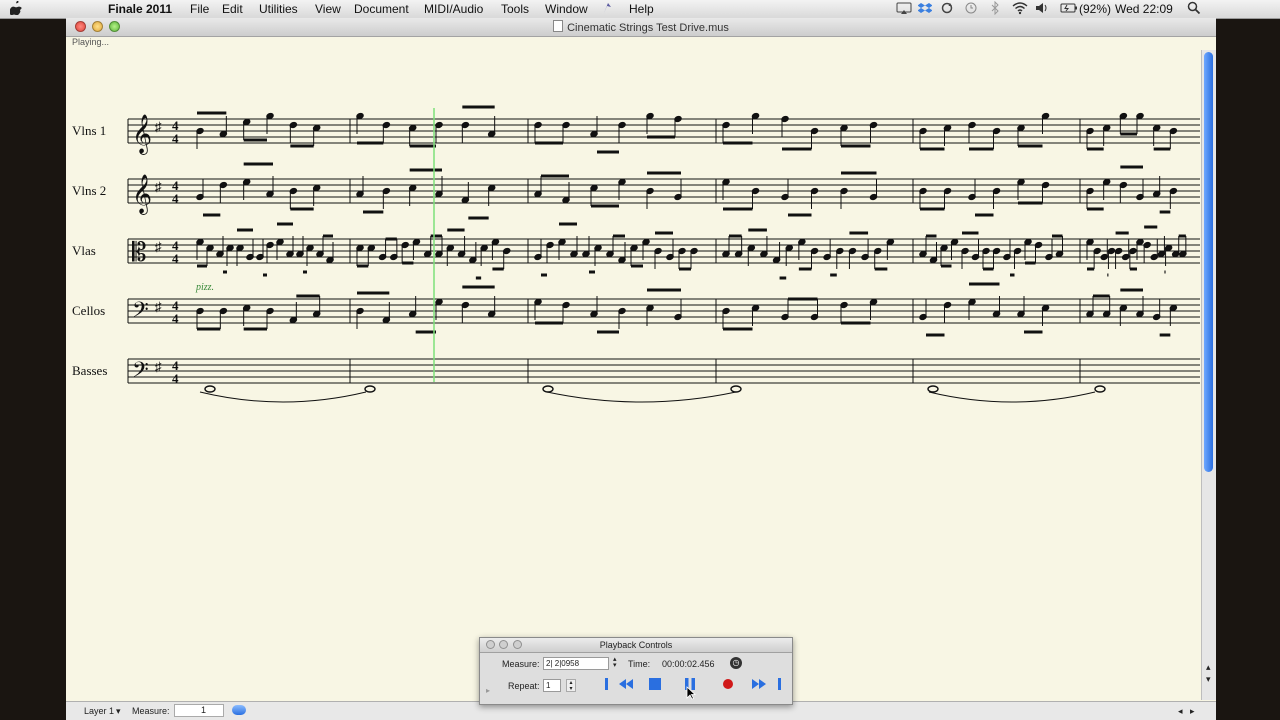 The height and width of the screenshot is (720, 1280). What do you see at coordinates (1042, 10) in the screenshot?
I see `volume-icon` at bounding box center [1042, 10].